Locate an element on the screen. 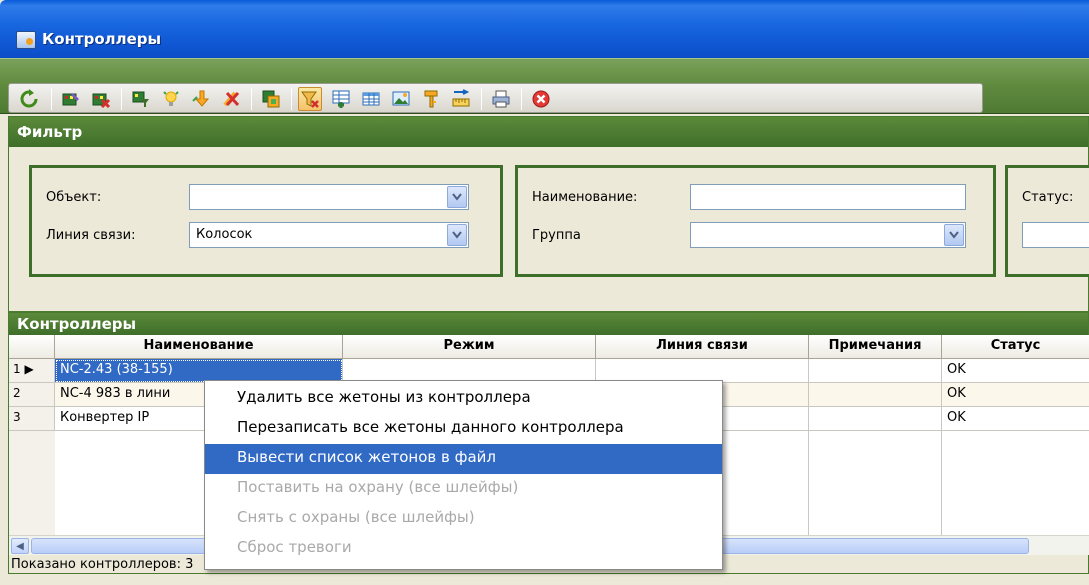  object-dropdown-button is located at coordinates (457, 197).